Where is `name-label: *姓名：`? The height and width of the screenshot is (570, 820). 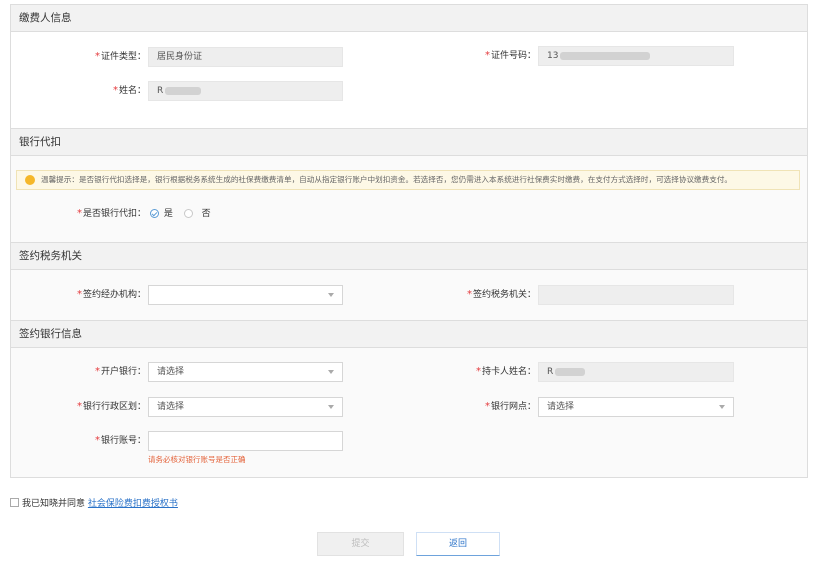
name-label: *姓名： is located at coordinates (129, 90).